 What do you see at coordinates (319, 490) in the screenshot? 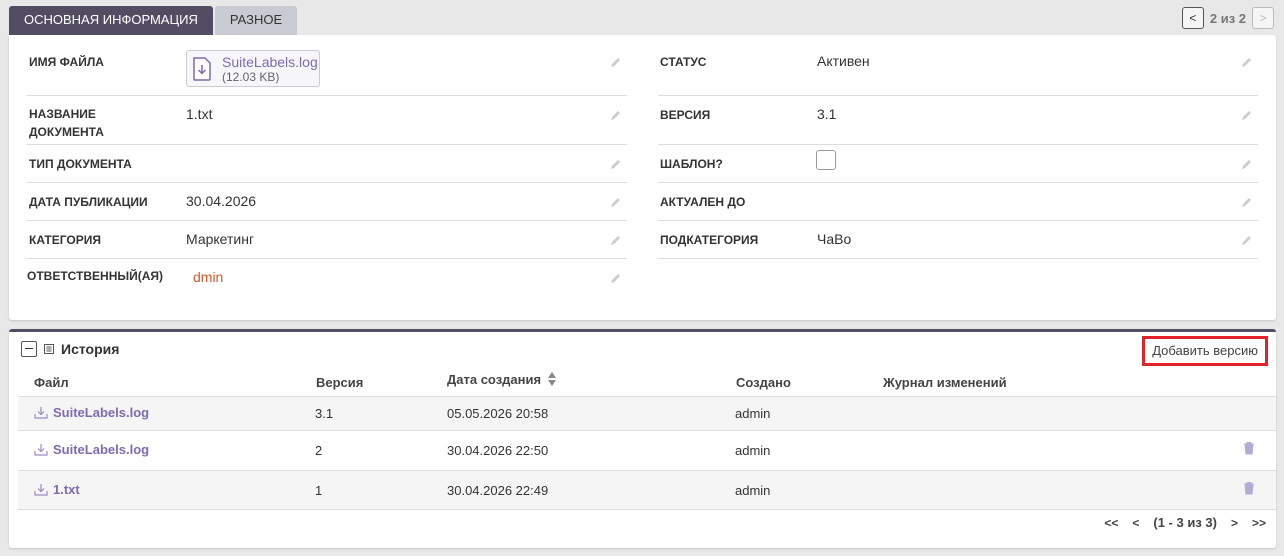
I see `version-cell: 1` at bounding box center [319, 490].